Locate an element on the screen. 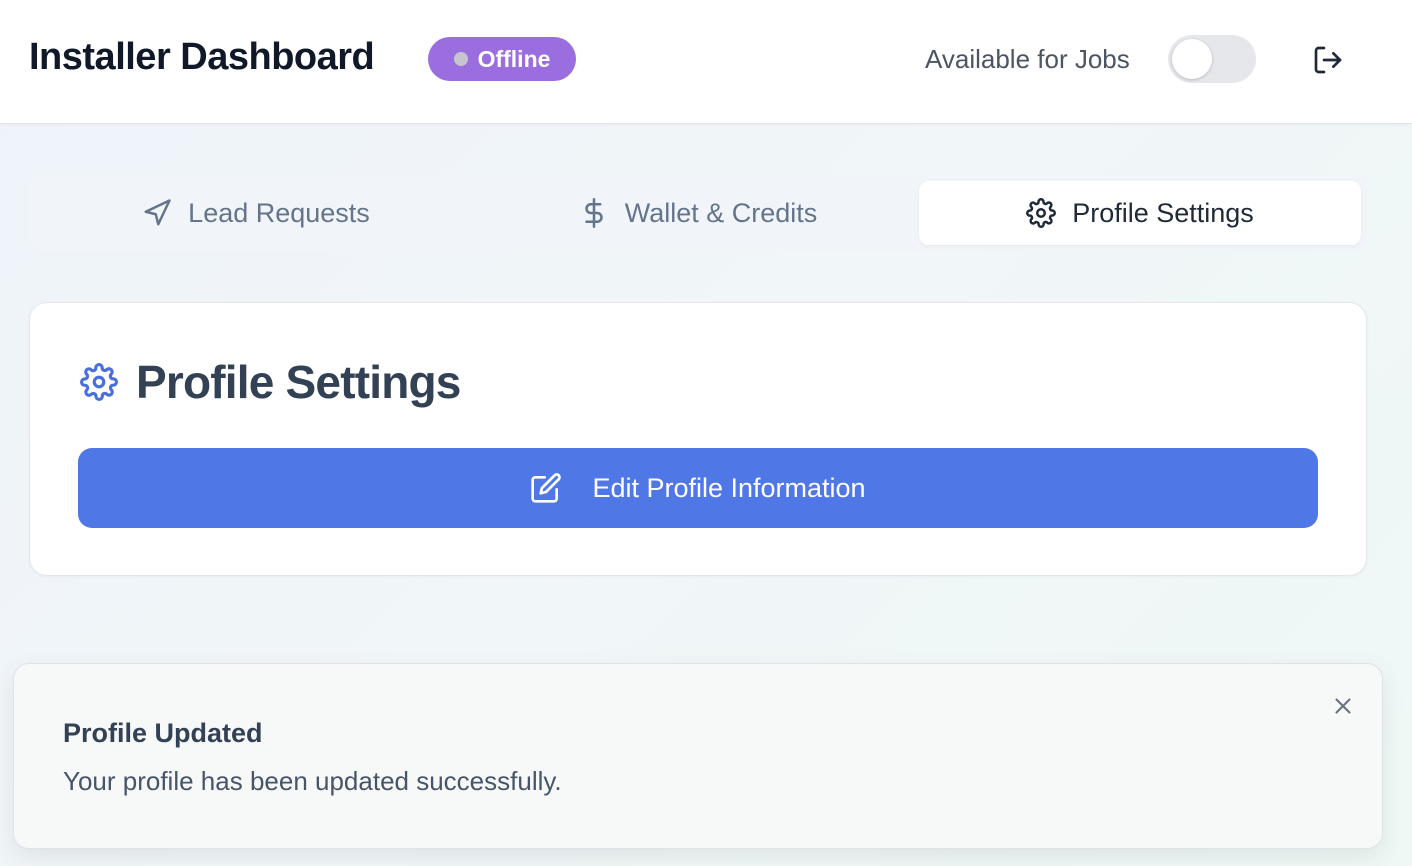 This screenshot has width=1412, height=866. edit-icon is located at coordinates (546, 488).